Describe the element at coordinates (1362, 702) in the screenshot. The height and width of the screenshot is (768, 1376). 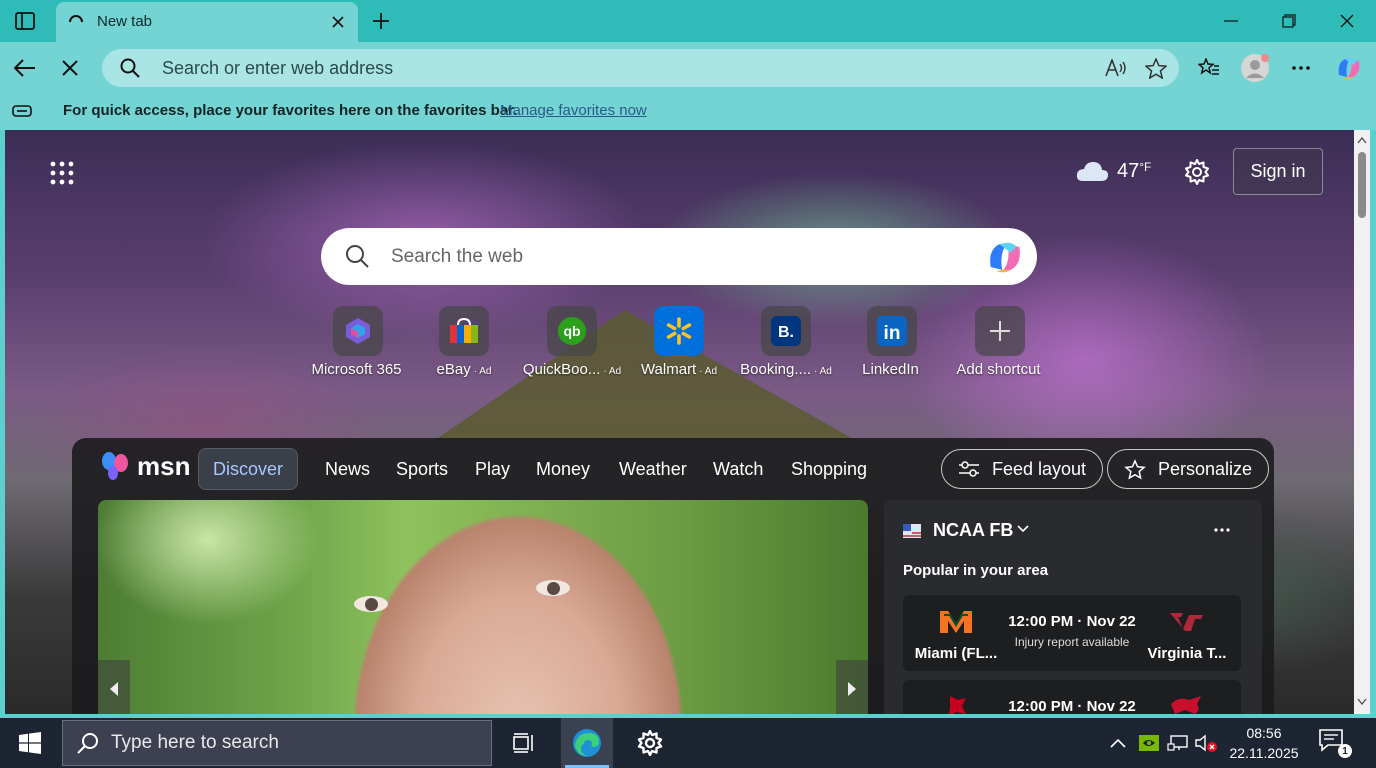
I see `scroll-down-arrow-icon` at that location.